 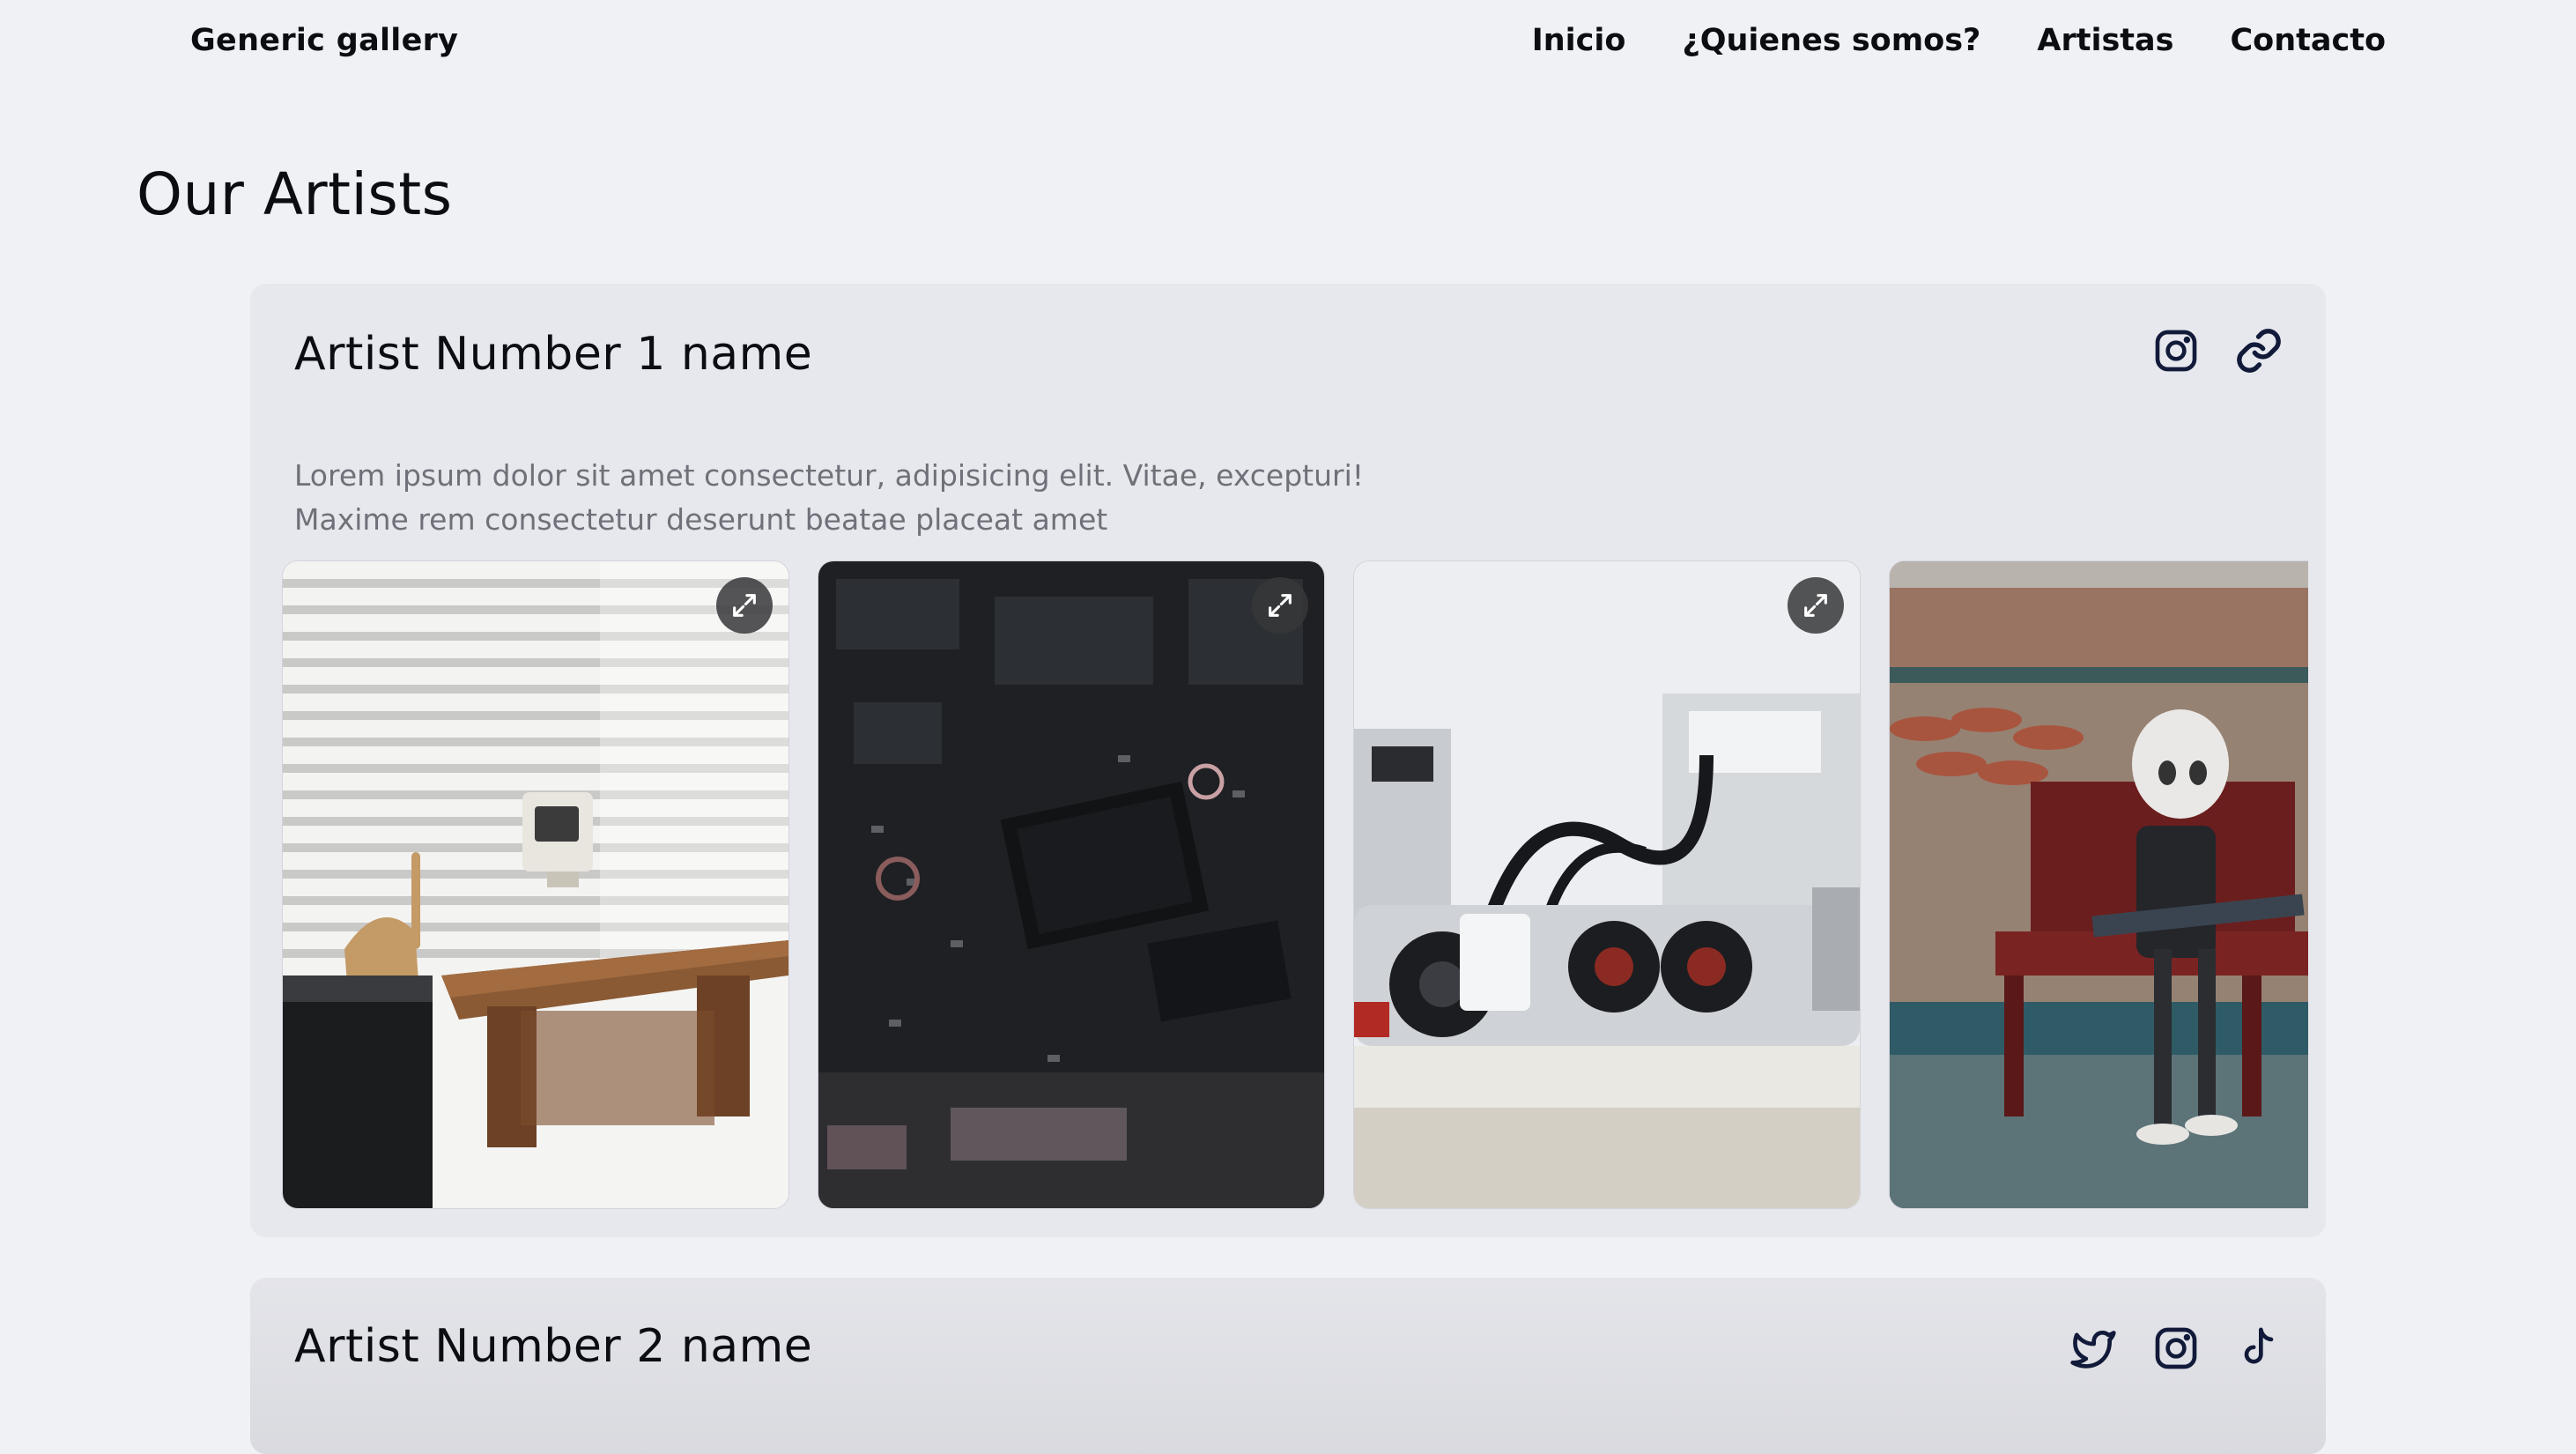 I want to click on page-title: Our Artists, so click(x=295, y=194).